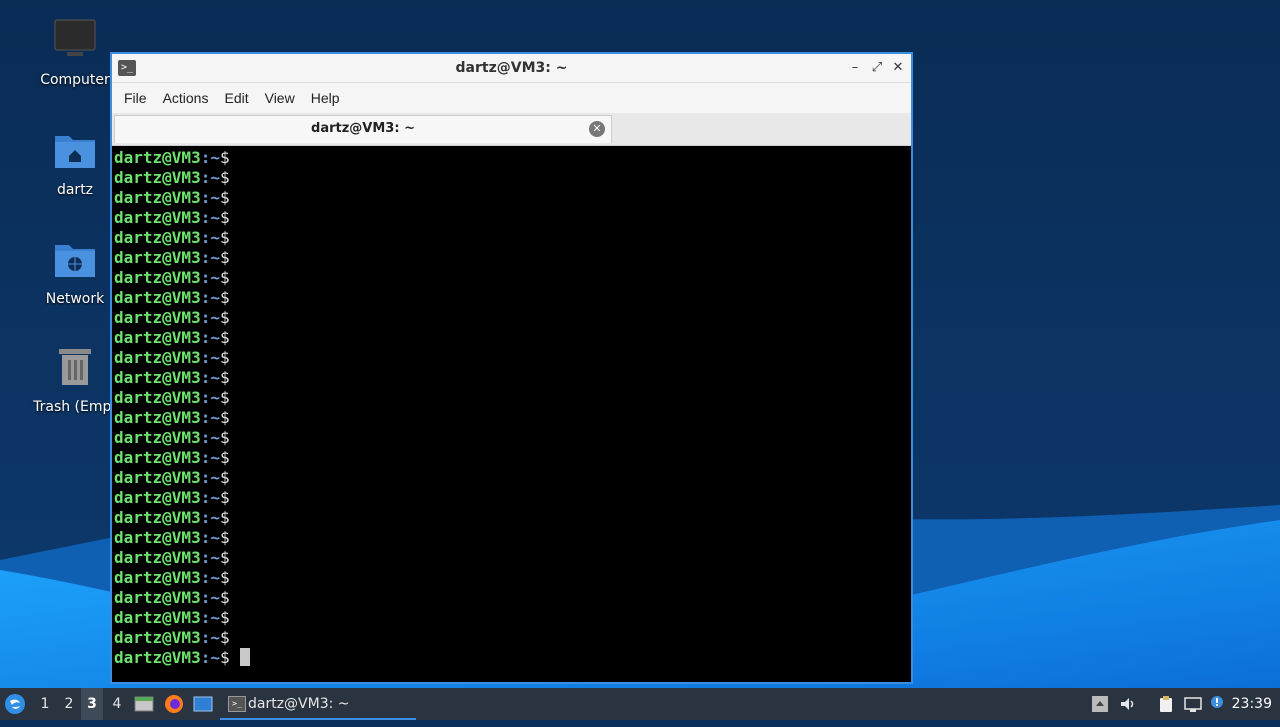  I want to click on menu-view: View, so click(280, 98).